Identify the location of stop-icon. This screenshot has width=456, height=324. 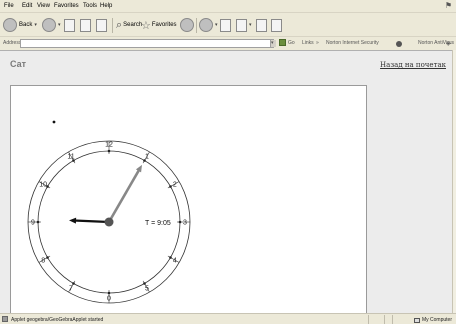
(69, 25).